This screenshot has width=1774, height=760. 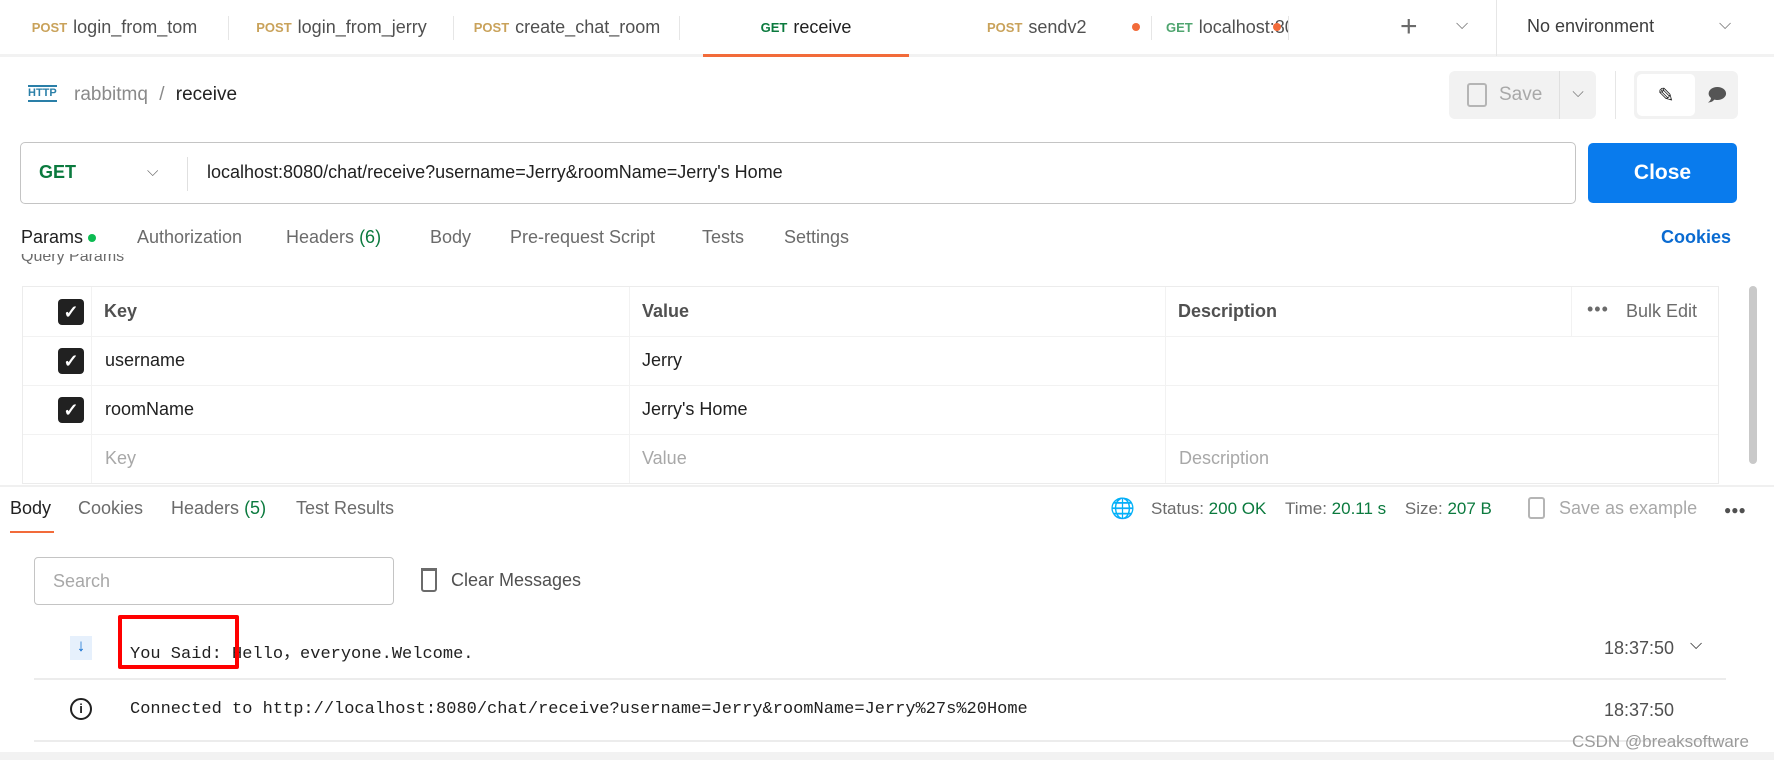 What do you see at coordinates (1735, 510) in the screenshot?
I see `more-options-icon: ●●●` at bounding box center [1735, 510].